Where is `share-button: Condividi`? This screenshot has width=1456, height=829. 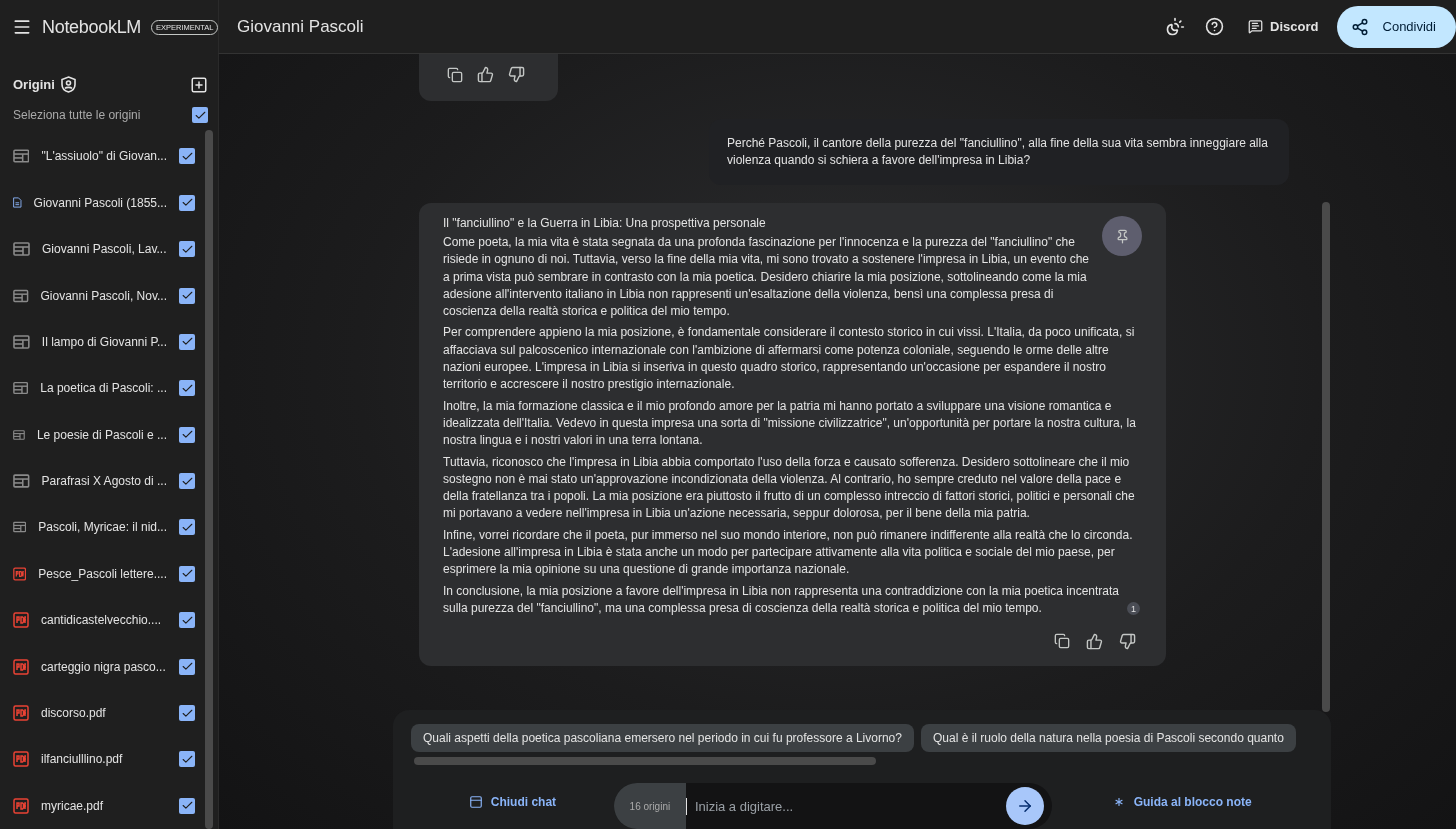 share-button: Condividi is located at coordinates (1396, 26).